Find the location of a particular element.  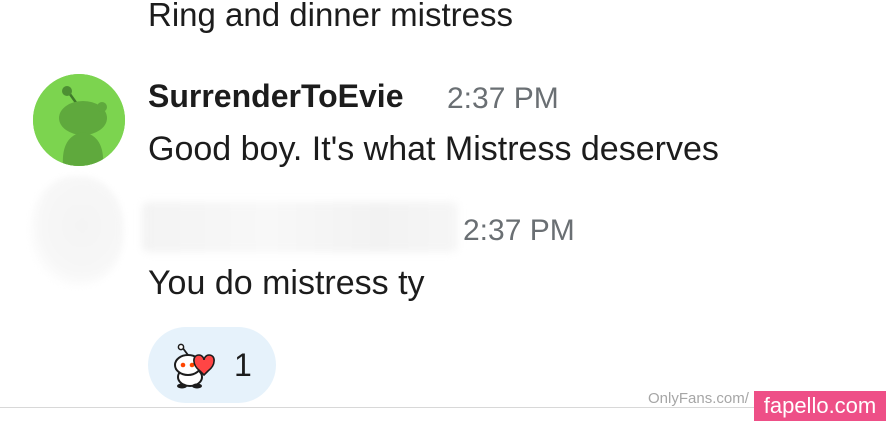

snoo-heart-reaction-icon is located at coordinates (194, 366).